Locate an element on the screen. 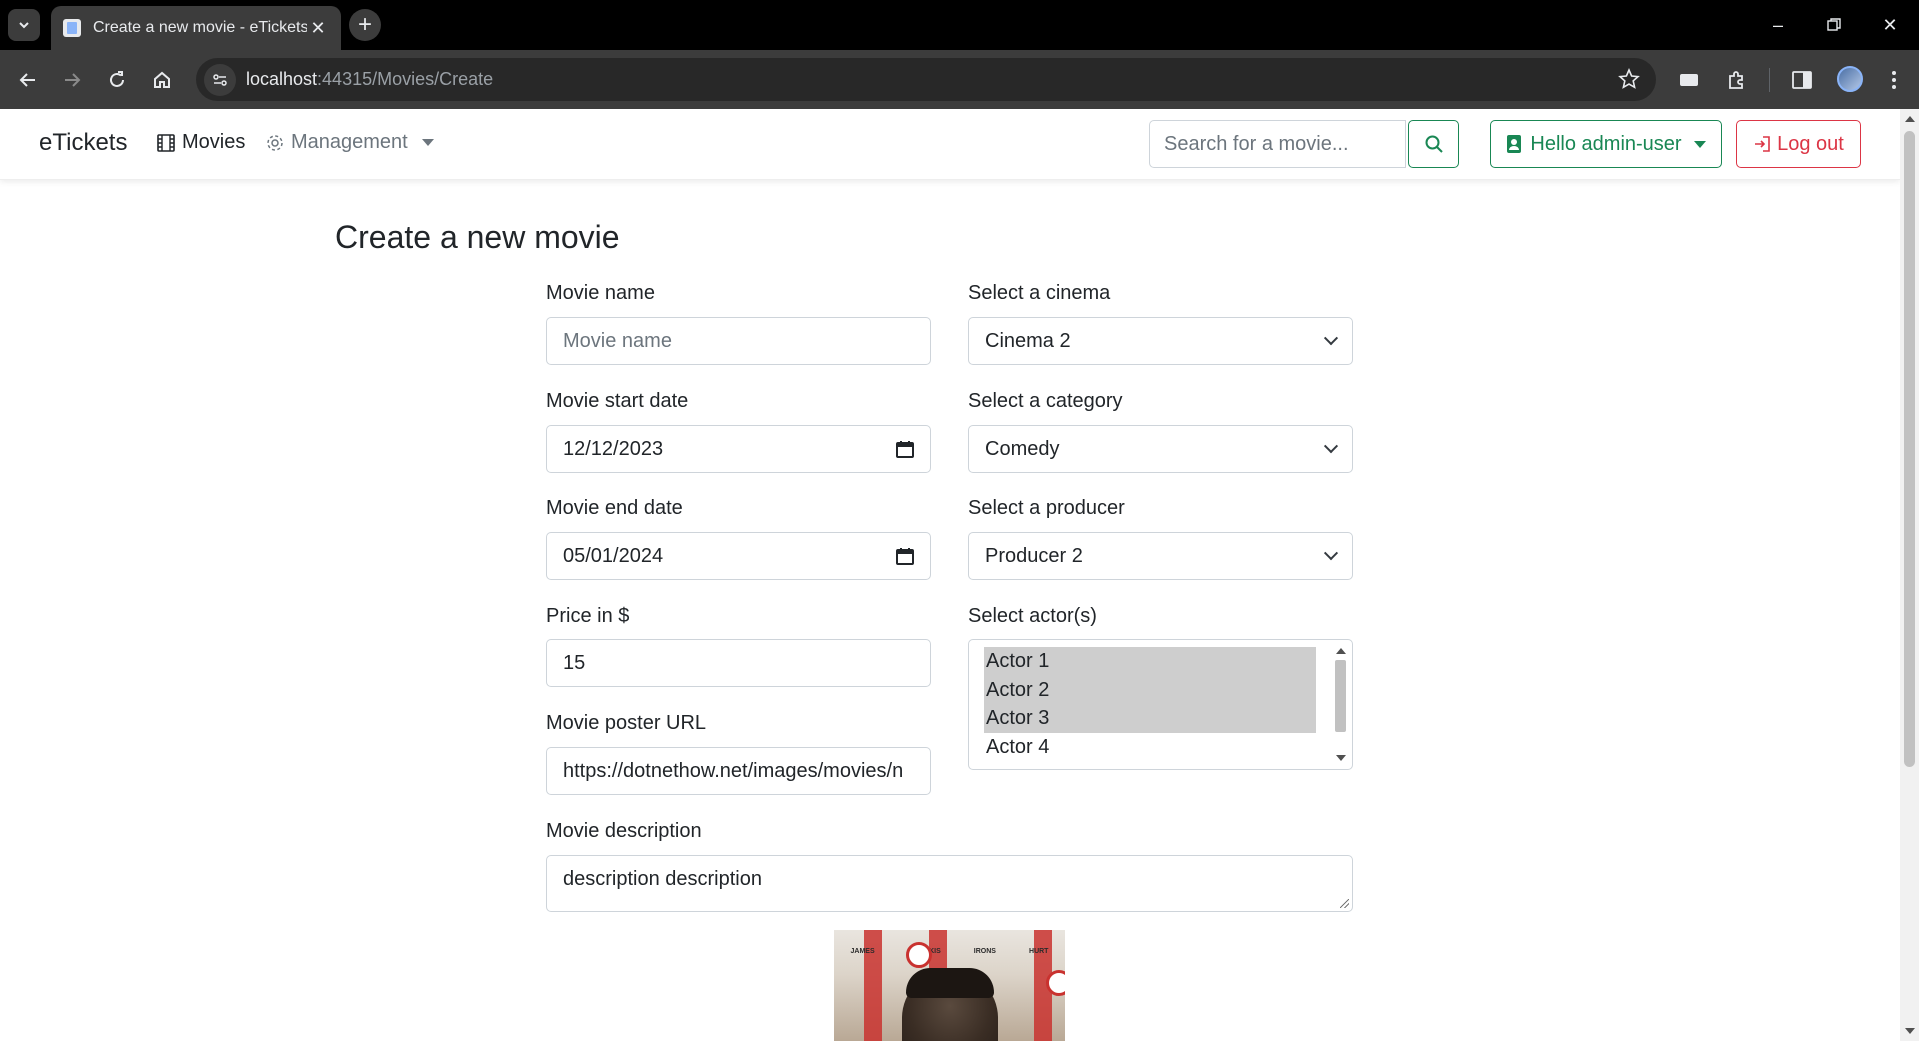 The image size is (1919, 1041). caret-down-icon is located at coordinates (427, 142).